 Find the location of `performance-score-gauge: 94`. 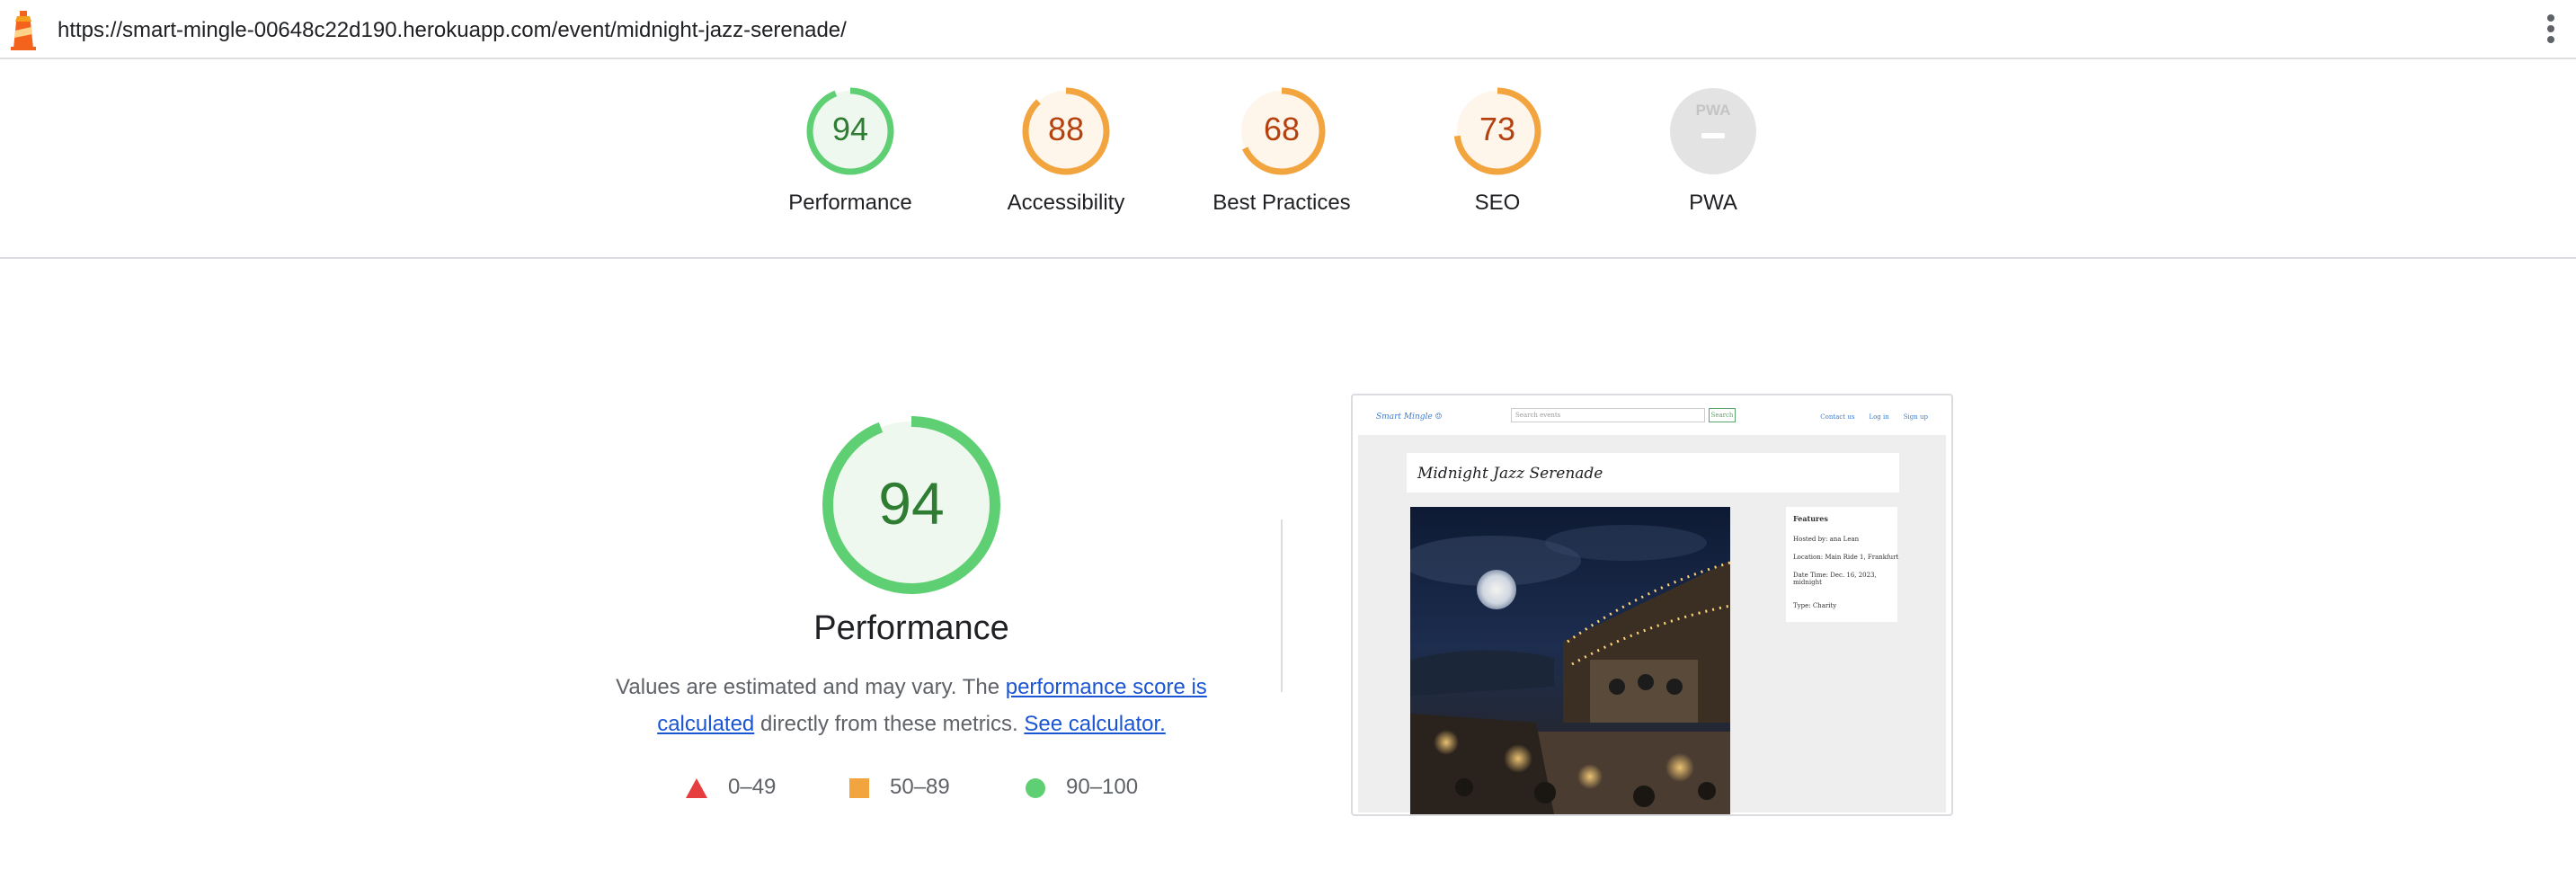

performance-score-gauge: 94 is located at coordinates (911, 505).